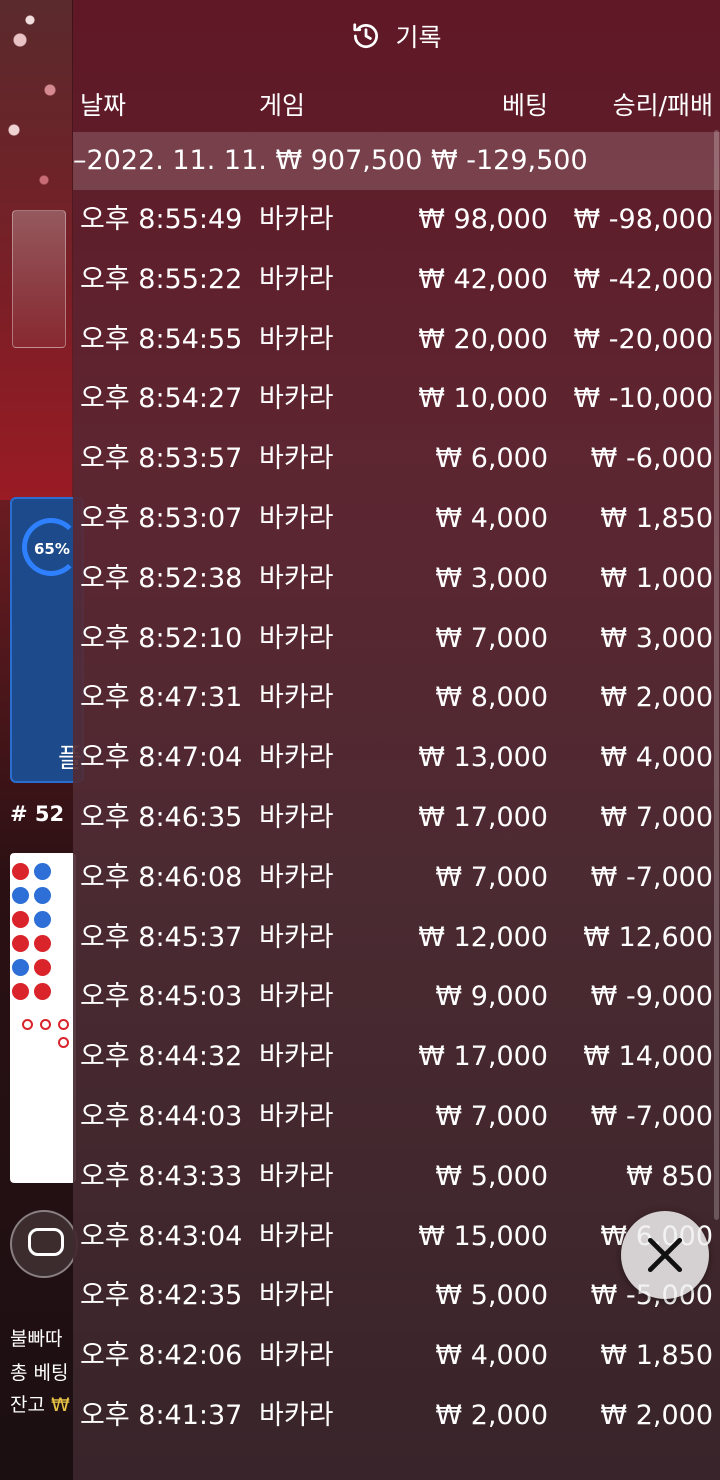 This screenshot has width=720, height=1480. I want to click on row-time: 오후 8:52:10, so click(161, 638).